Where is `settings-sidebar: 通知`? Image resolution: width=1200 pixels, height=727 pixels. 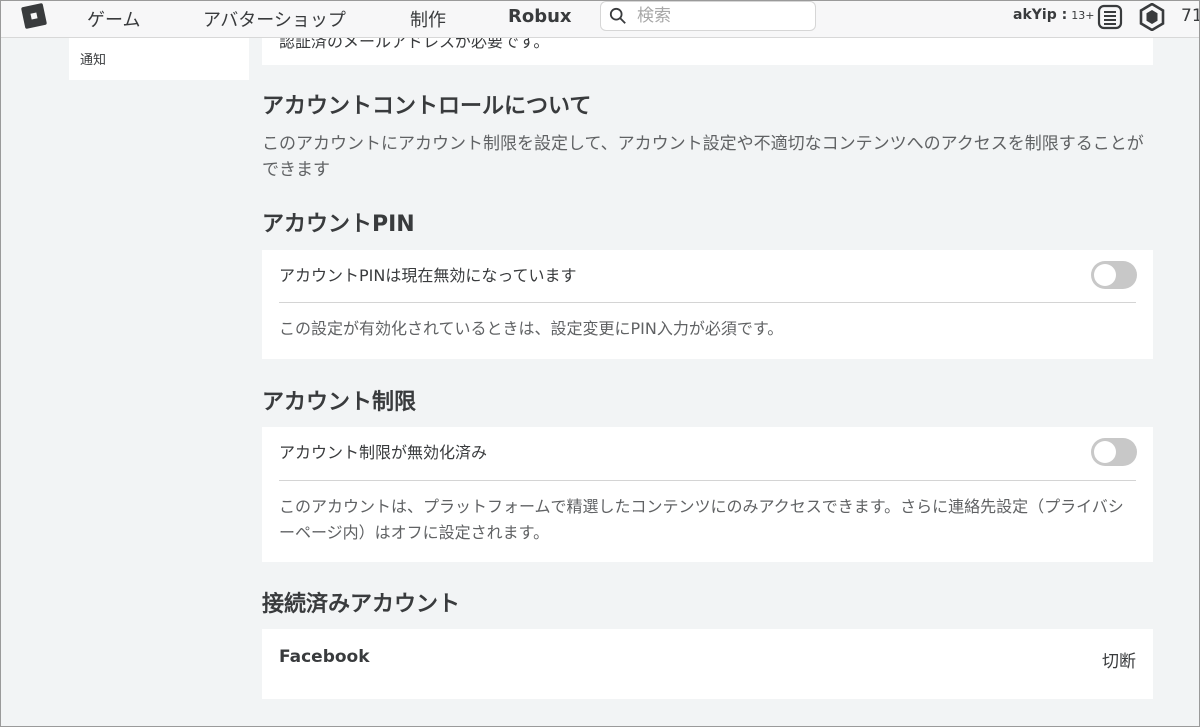
settings-sidebar: 通知 is located at coordinates (159, 59).